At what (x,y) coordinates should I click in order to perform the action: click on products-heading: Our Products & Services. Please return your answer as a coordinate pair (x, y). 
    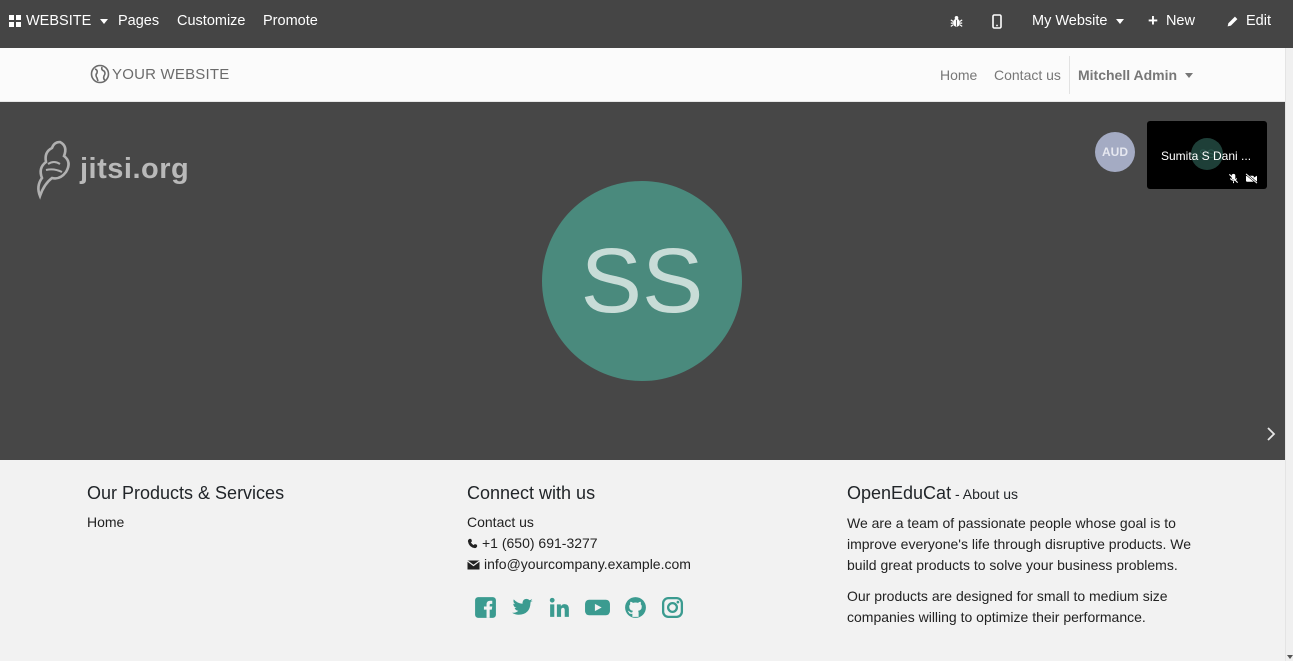
    Looking at the image, I should click on (186, 493).